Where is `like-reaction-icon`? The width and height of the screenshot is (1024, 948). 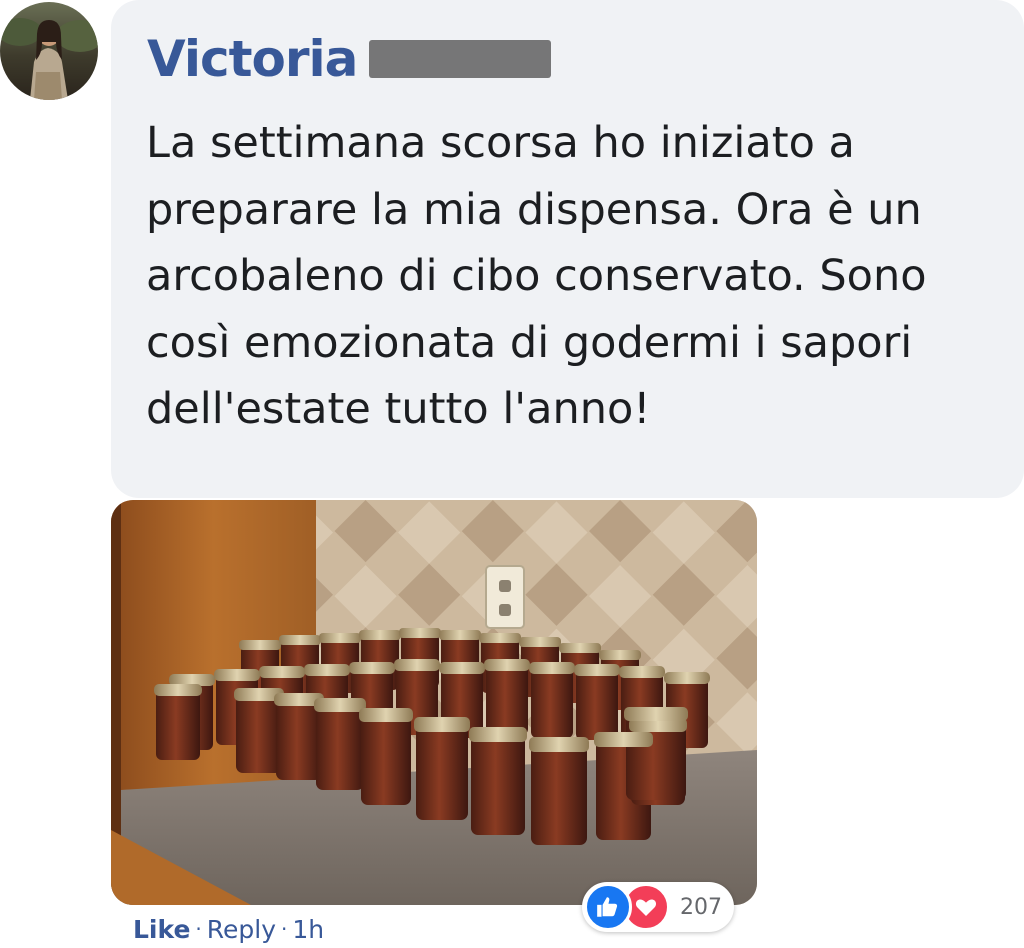 like-reaction-icon is located at coordinates (608, 907).